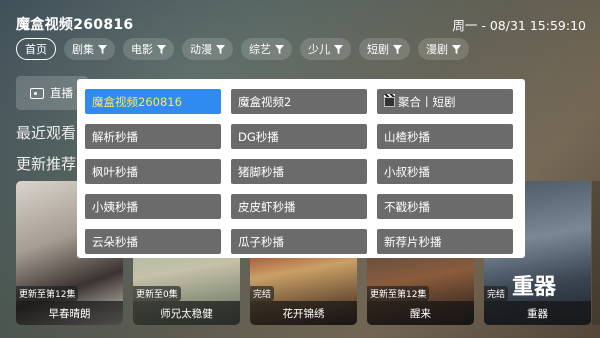 The width and height of the screenshot is (600, 338). I want to click on poster-art-text: 重器, so click(534, 287).